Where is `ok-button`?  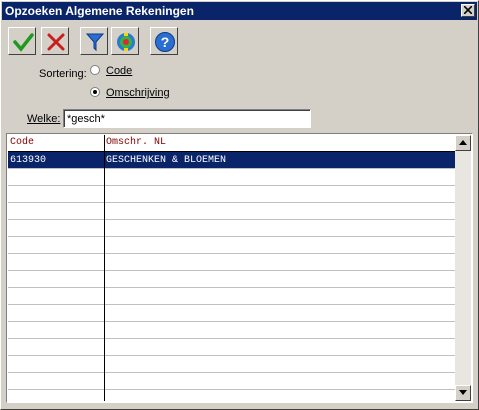
ok-button is located at coordinates (22, 41).